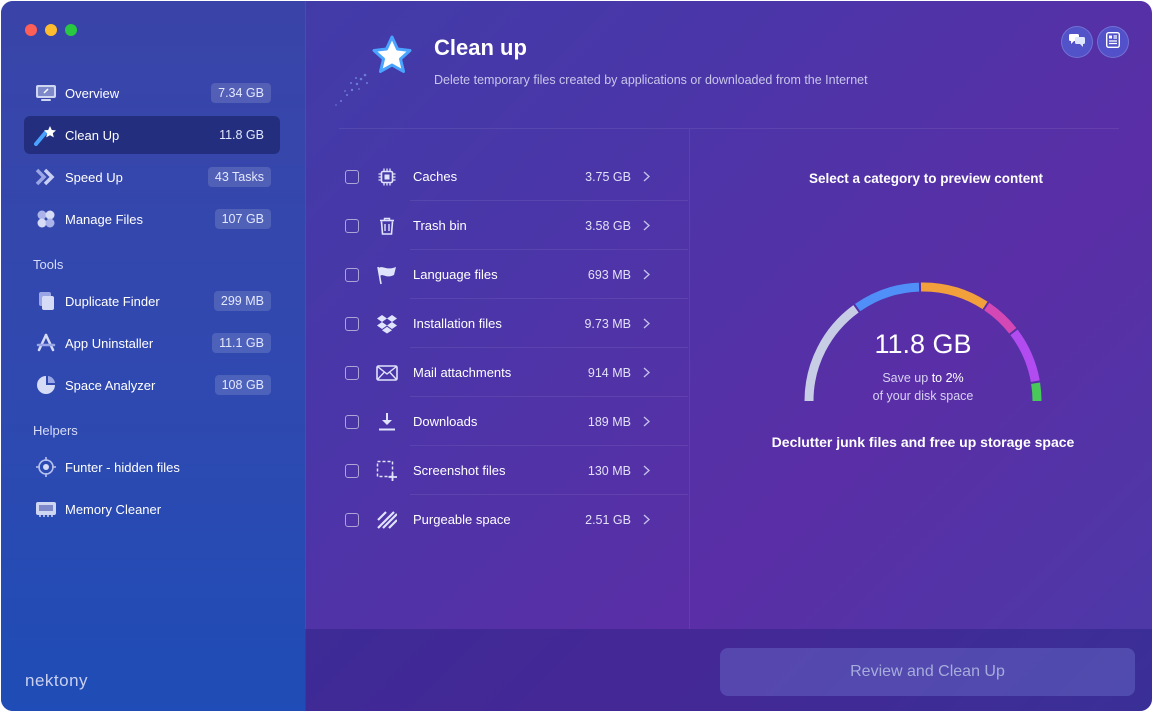 This screenshot has width=1153, height=712. I want to click on category-label: Caches, so click(435, 176).